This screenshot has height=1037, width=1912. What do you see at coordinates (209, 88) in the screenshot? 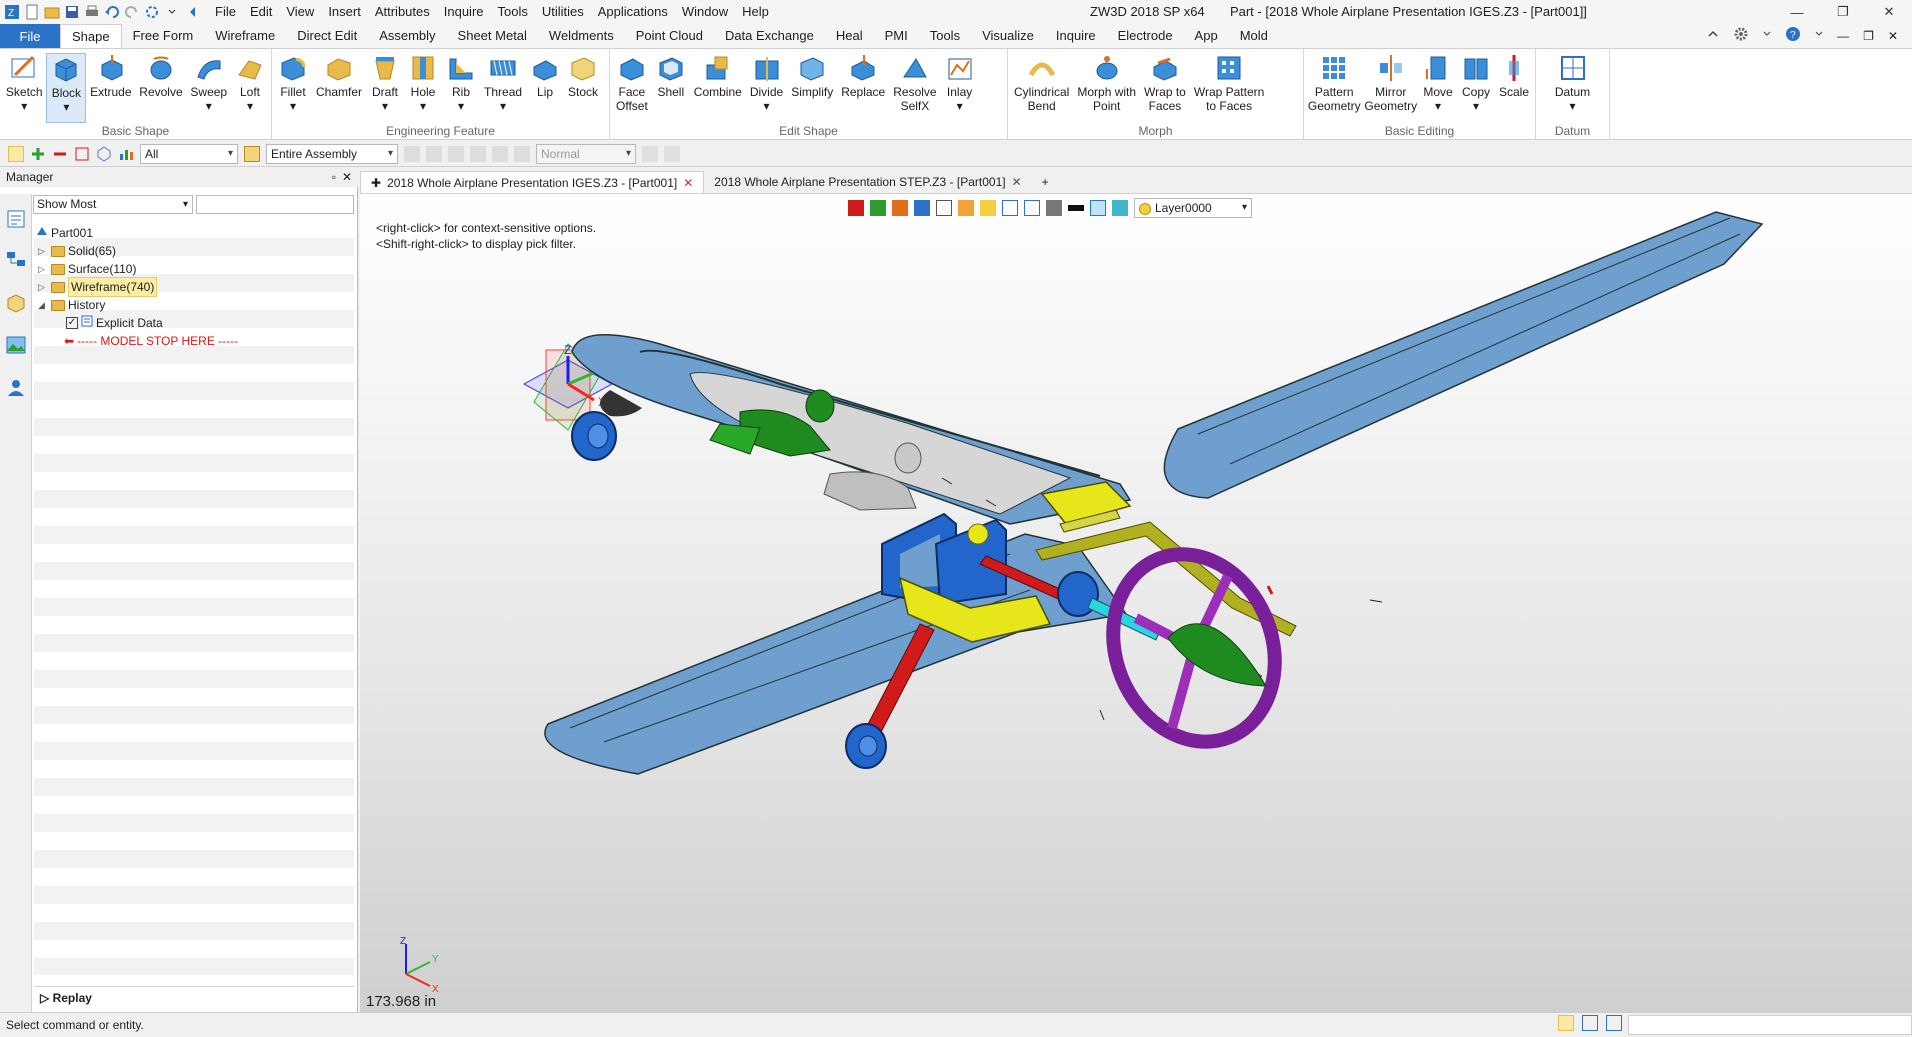
I see `sweep-button: Sweep ▾` at bounding box center [209, 88].